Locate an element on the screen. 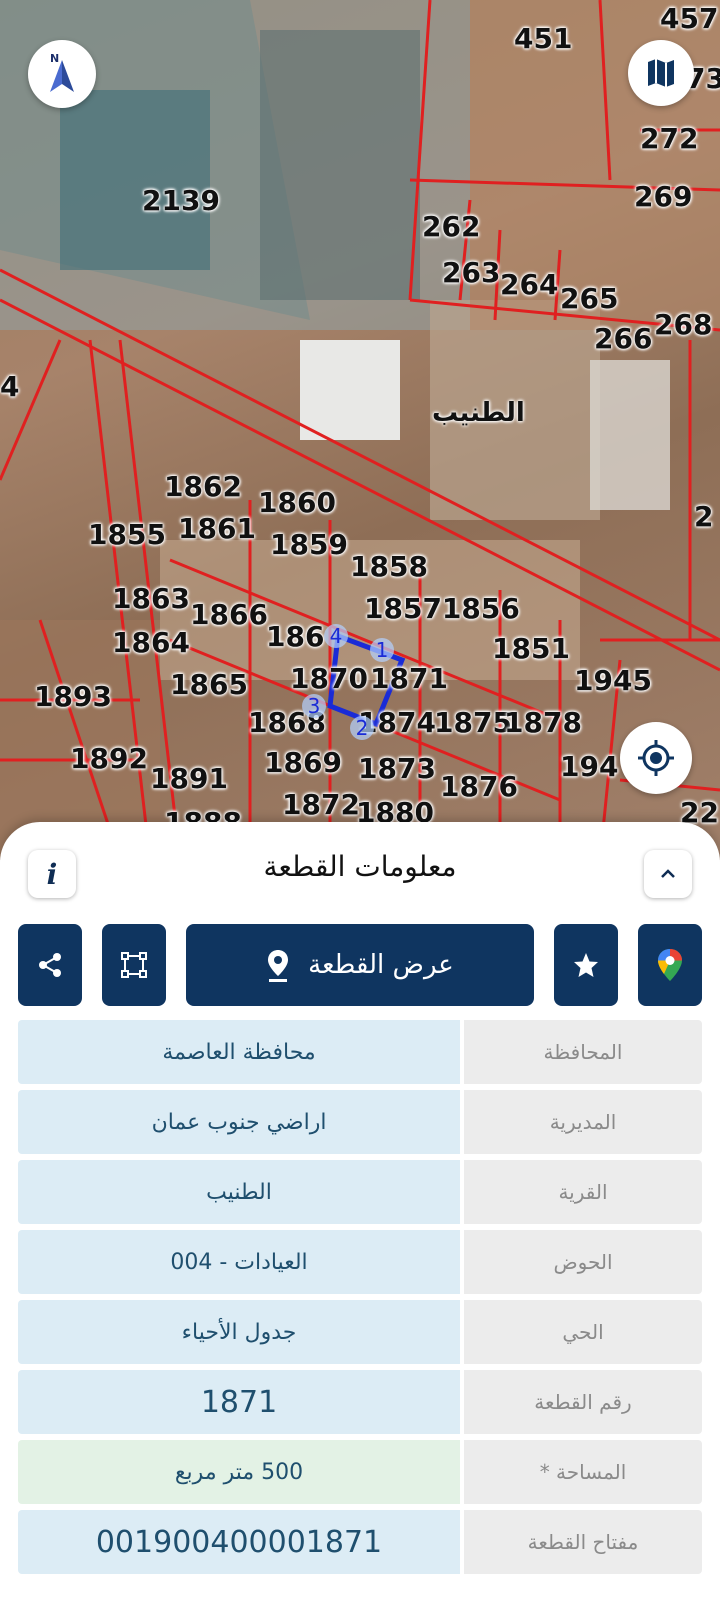 The width and height of the screenshot is (720, 1600). parcel-number-label: 1893 is located at coordinates (73, 696).